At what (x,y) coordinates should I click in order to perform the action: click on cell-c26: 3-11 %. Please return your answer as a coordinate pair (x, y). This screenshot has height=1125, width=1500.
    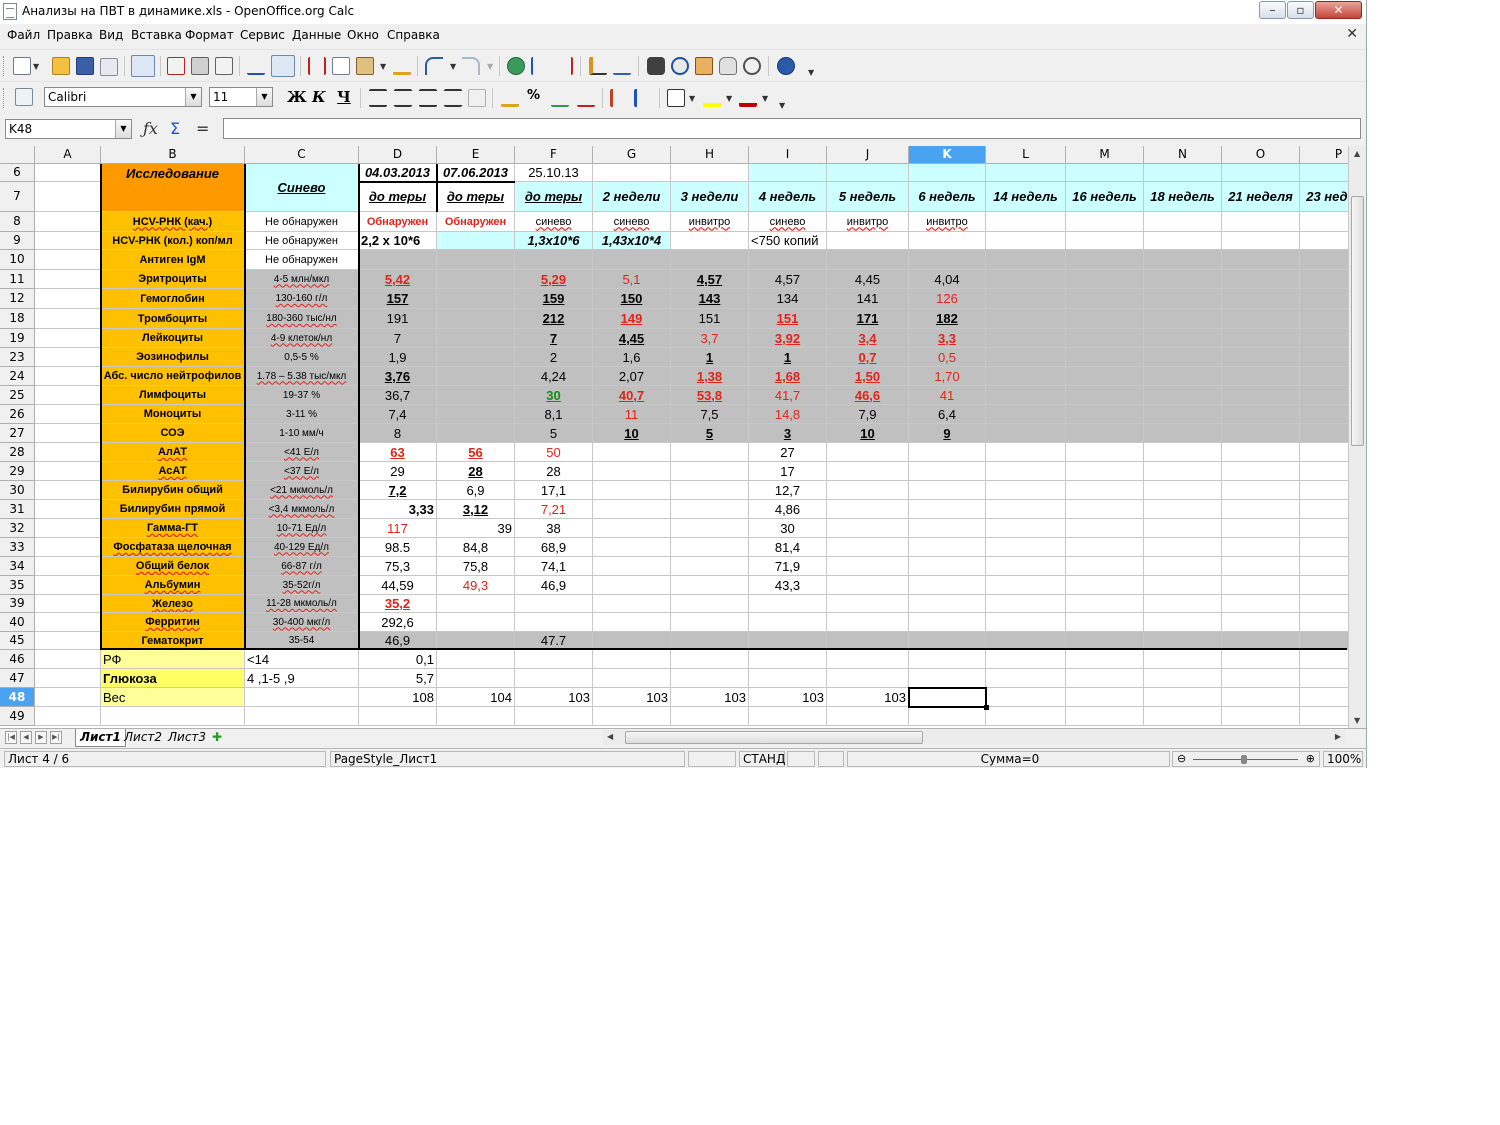
    Looking at the image, I should click on (302, 414).